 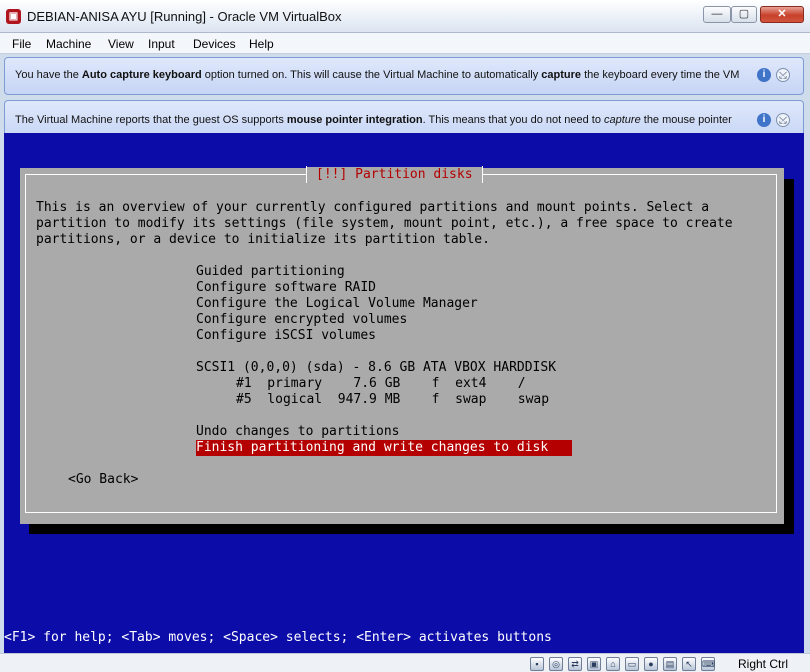 I want to click on option-software-raid: Configure software RAID, so click(x=286, y=288).